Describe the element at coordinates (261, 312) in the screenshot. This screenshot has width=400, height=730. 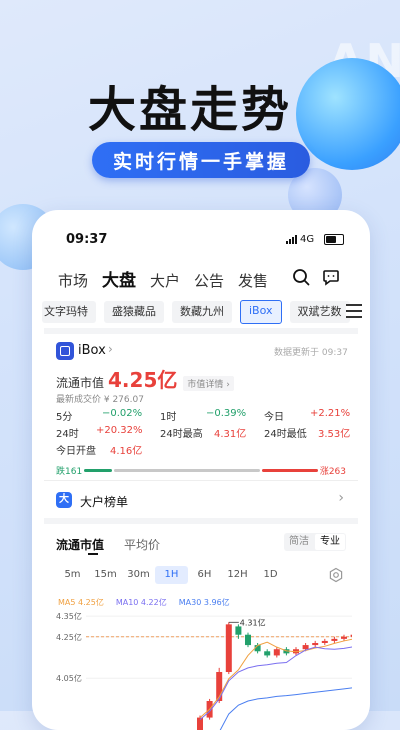
I see `chip-platform-ibox: iBox` at that location.